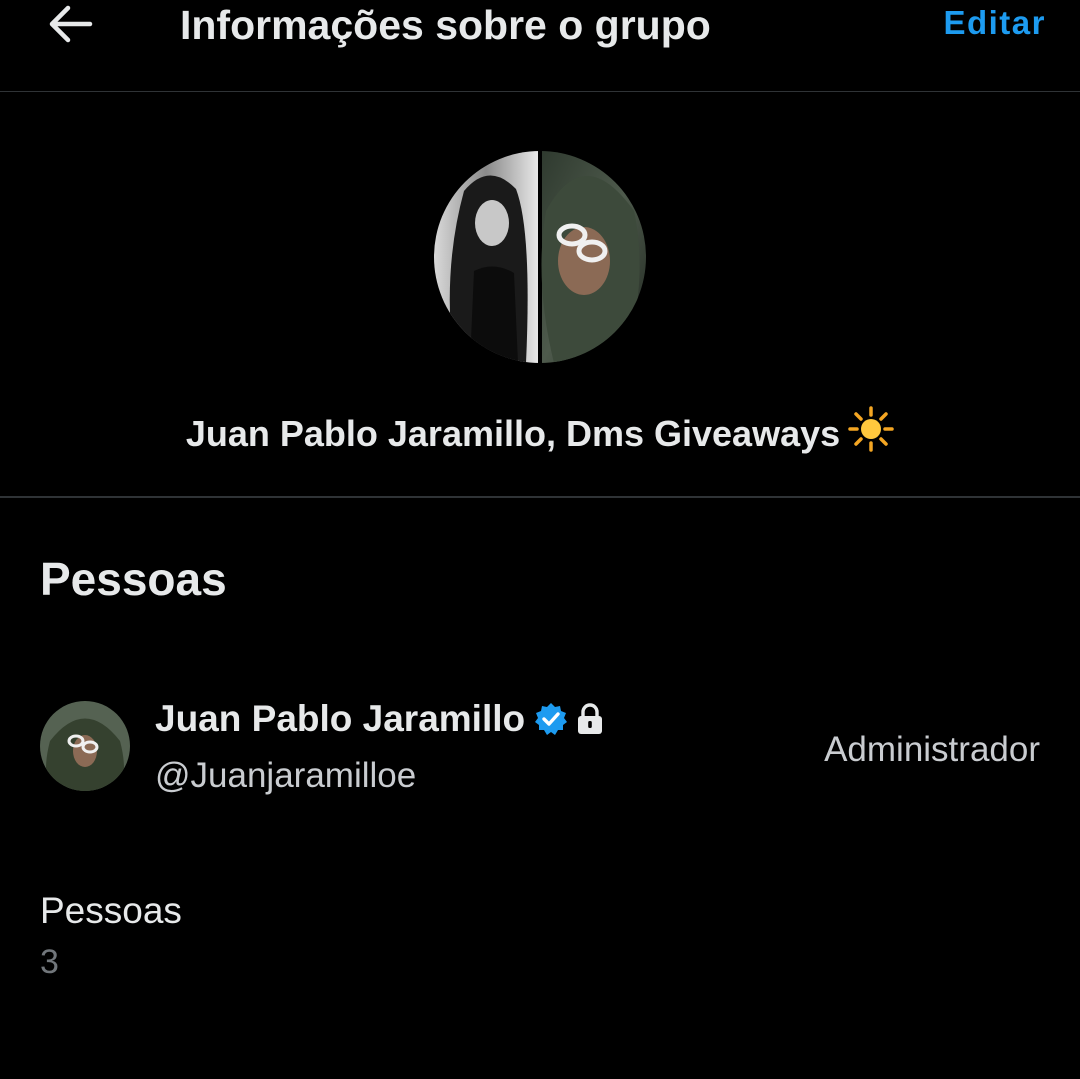  I want to click on member-avatar-photo, so click(85, 746).